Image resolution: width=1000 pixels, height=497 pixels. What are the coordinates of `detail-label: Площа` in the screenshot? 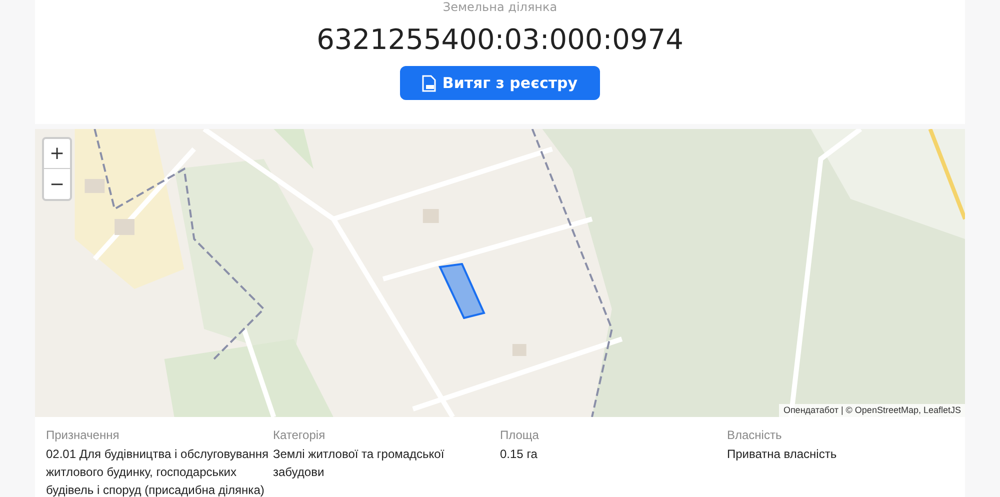 It's located at (520, 435).